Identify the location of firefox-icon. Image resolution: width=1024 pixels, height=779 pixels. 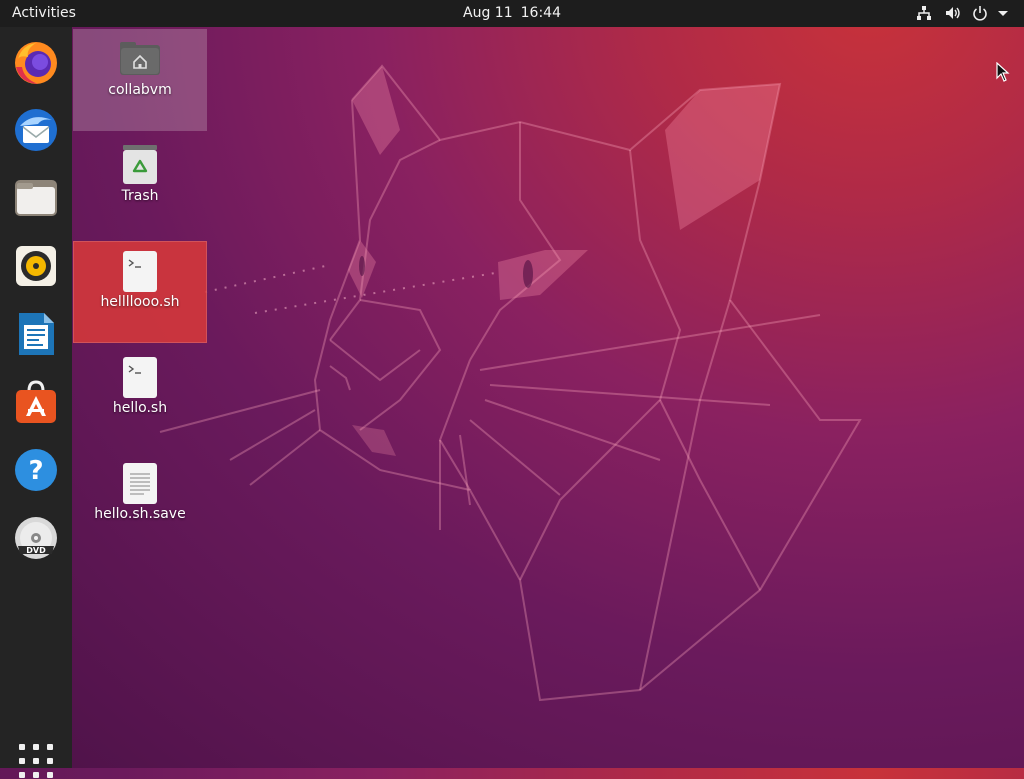
(36, 63).